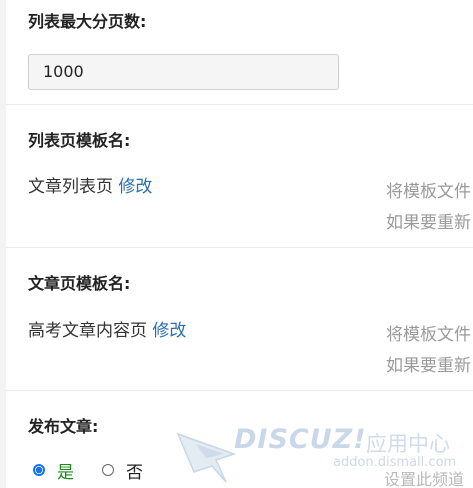  Describe the element at coordinates (428, 366) in the screenshot. I see `article-template-hint-2: 如果要重新` at that location.